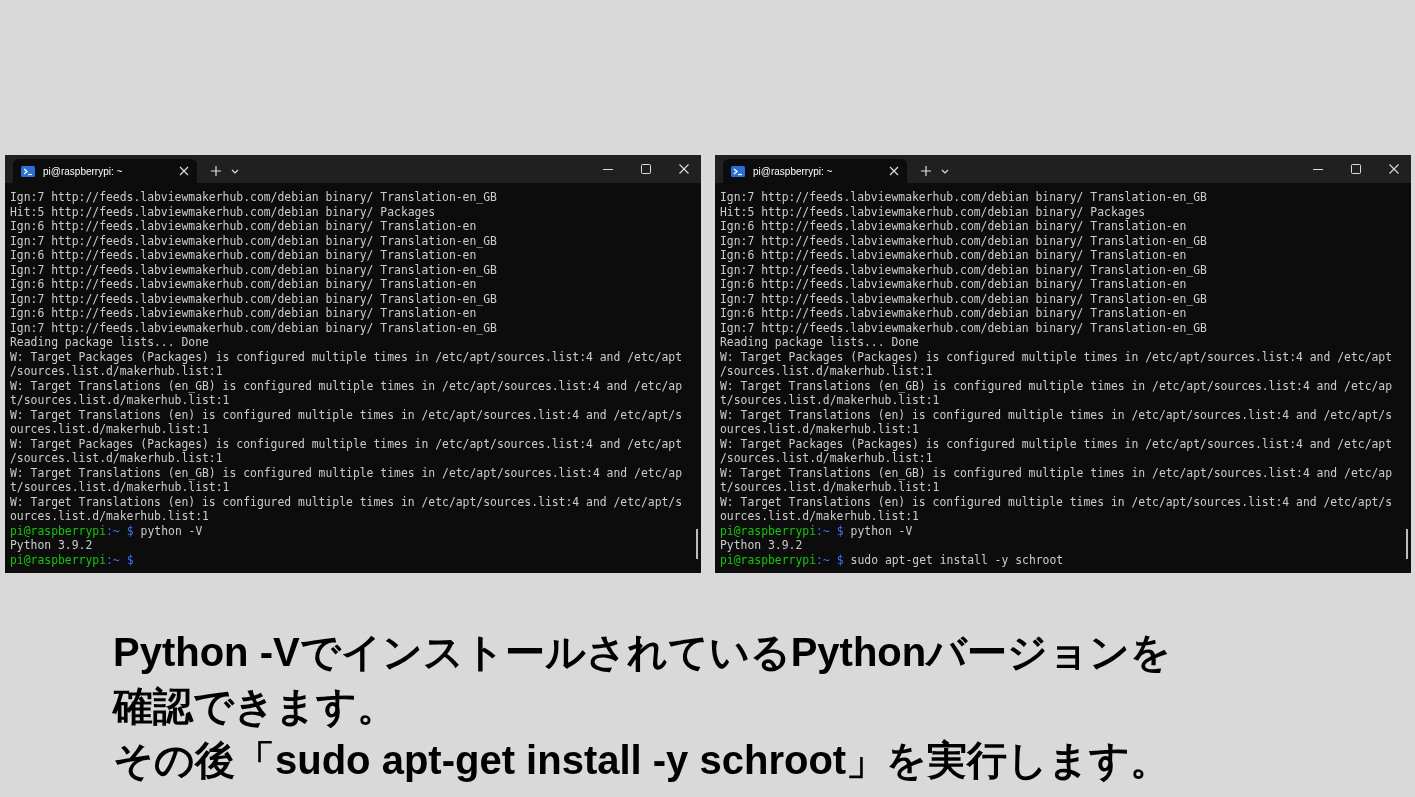 This screenshot has height=797, width=1415. Describe the element at coordinates (642, 760) in the screenshot. I see `caption-line: その後「sudo apt-get install -y schroot」を実行します。` at that location.